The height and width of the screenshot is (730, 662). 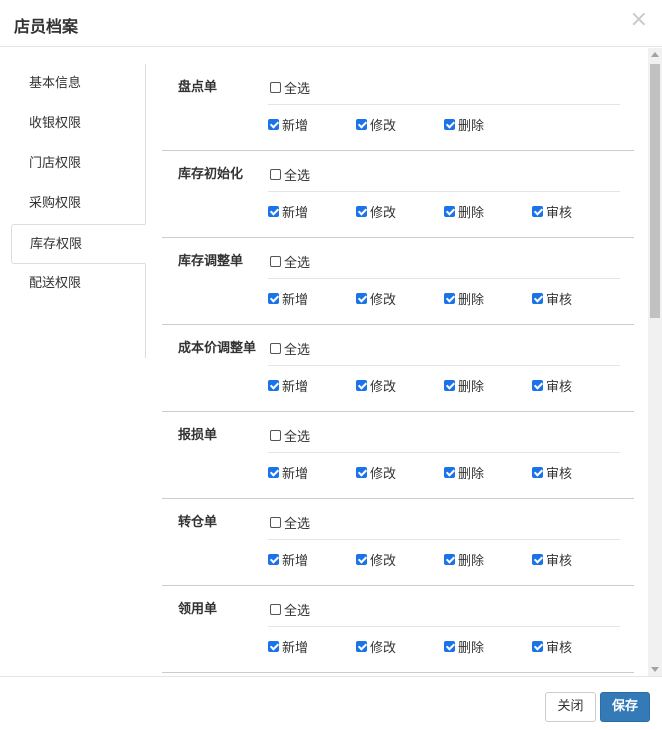 I want to click on tab-item: 收银权限, so click(x=78, y=124).